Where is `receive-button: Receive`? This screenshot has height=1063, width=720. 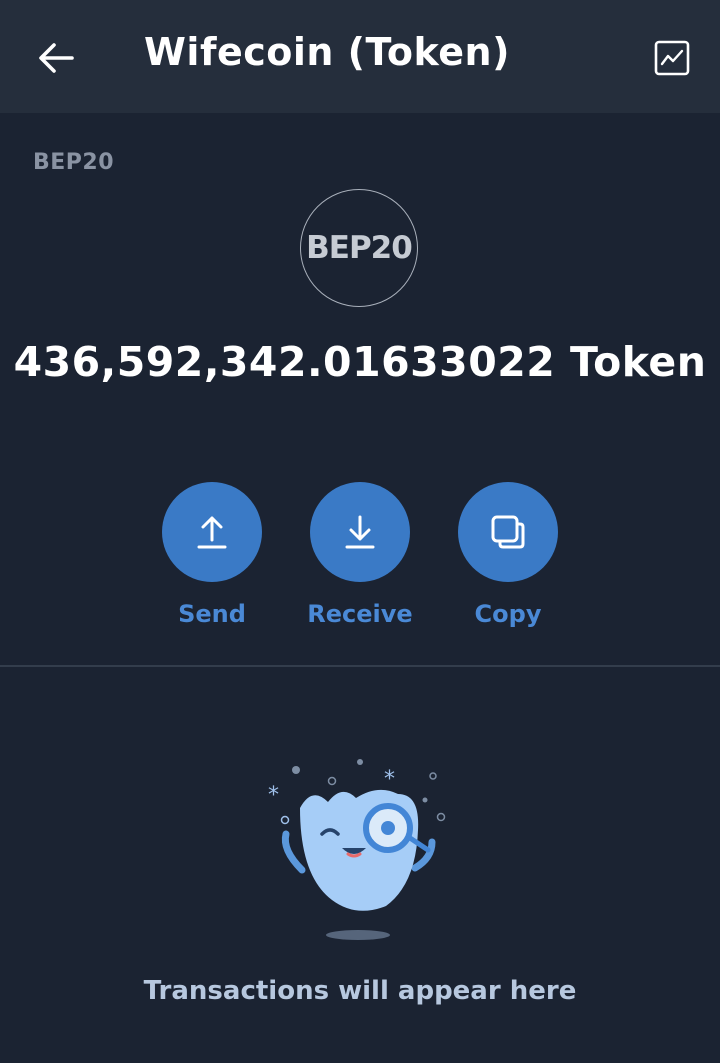
receive-button: Receive is located at coordinates (360, 555).